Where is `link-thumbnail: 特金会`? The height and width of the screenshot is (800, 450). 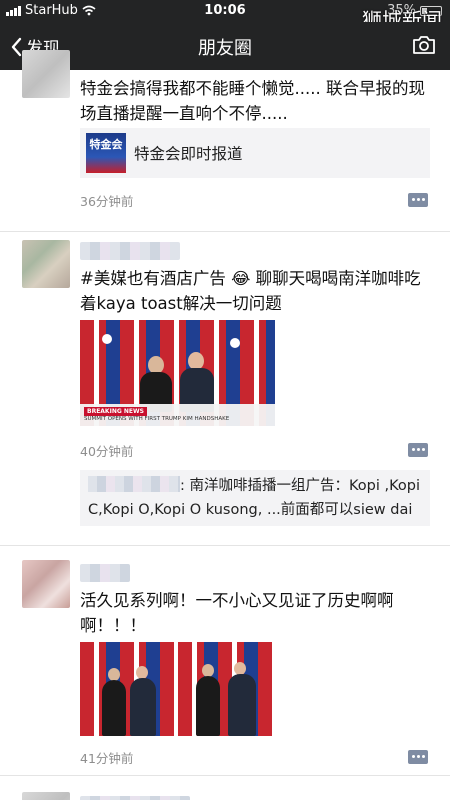 link-thumbnail: 特金会 is located at coordinates (106, 153).